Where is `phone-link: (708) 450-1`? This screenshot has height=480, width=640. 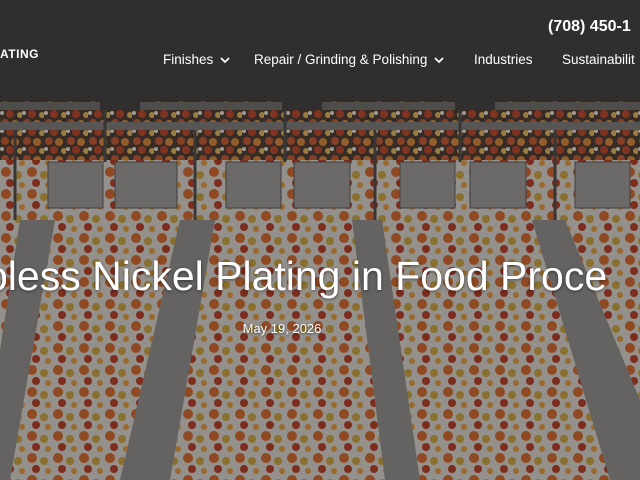 phone-link: (708) 450-1 is located at coordinates (589, 27).